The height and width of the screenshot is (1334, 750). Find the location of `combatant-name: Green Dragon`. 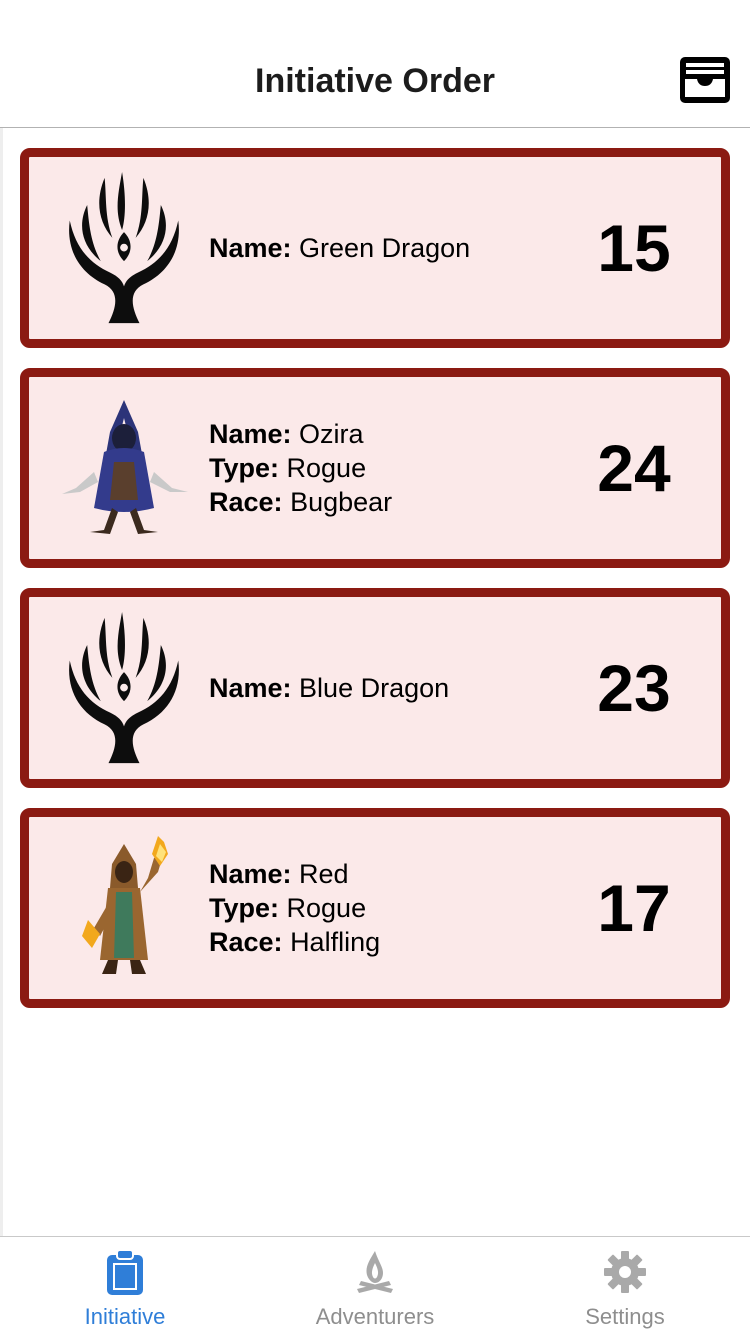

combatant-name: Green Dragon is located at coordinates (385, 248).